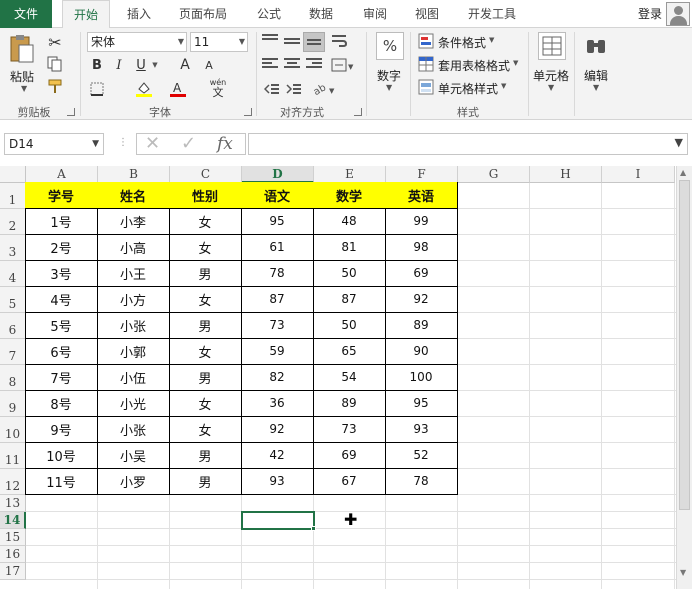 The width and height of the screenshot is (692, 589). Describe the element at coordinates (427, 14) in the screenshot. I see `tab-view: 视图` at that location.